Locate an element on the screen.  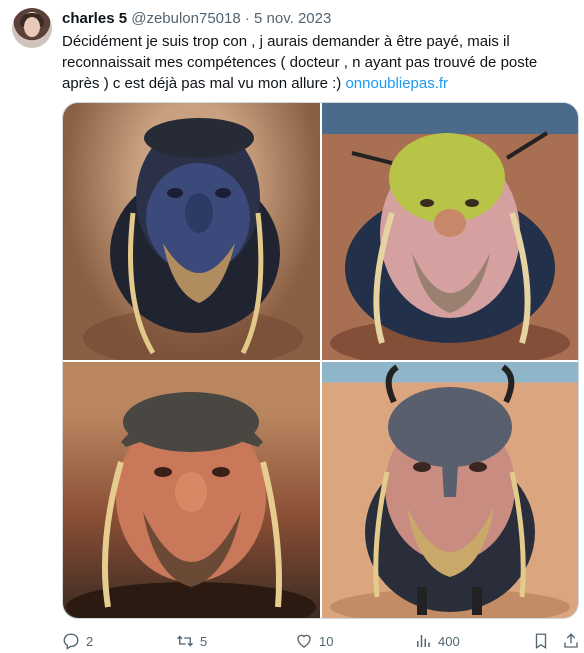
viking-figure-blue-face-icon is located at coordinates (193, 239).